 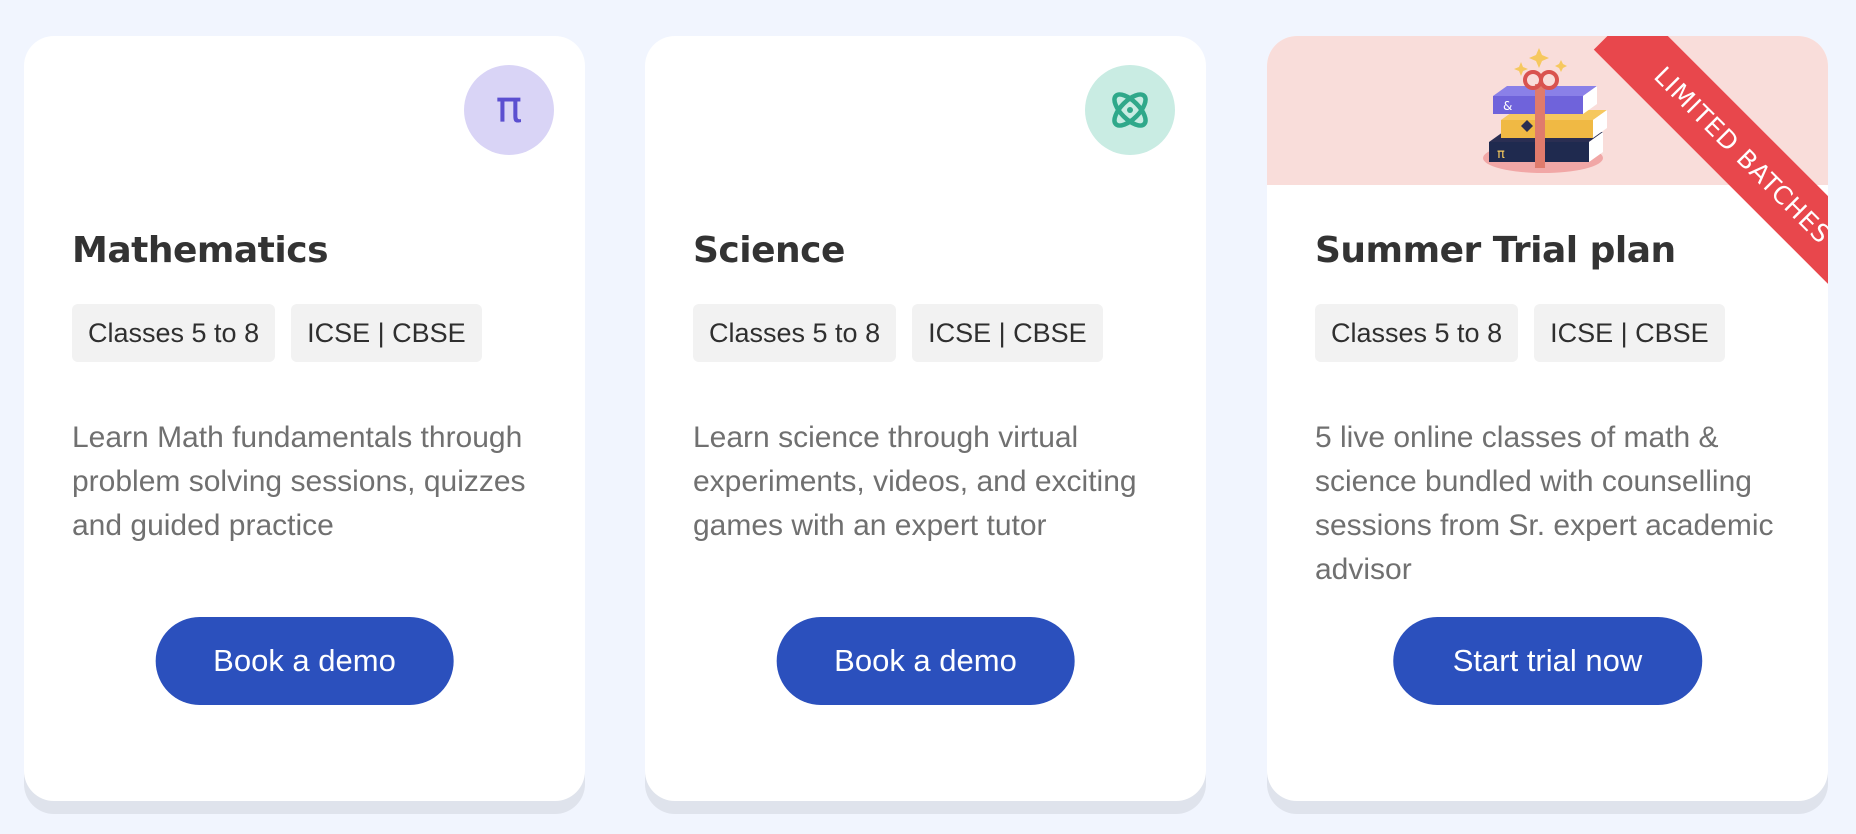 I want to click on card-title: Science, so click(x=769, y=250).